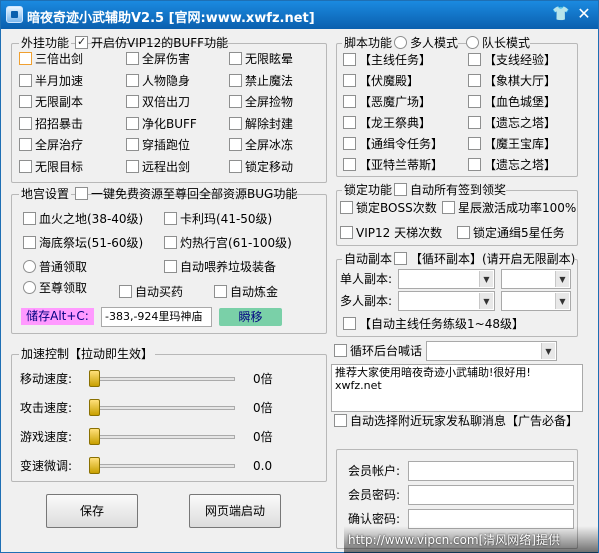  Describe the element at coordinates (235, 511) in the screenshot. I see `web-start-button: 网页端启动` at that location.